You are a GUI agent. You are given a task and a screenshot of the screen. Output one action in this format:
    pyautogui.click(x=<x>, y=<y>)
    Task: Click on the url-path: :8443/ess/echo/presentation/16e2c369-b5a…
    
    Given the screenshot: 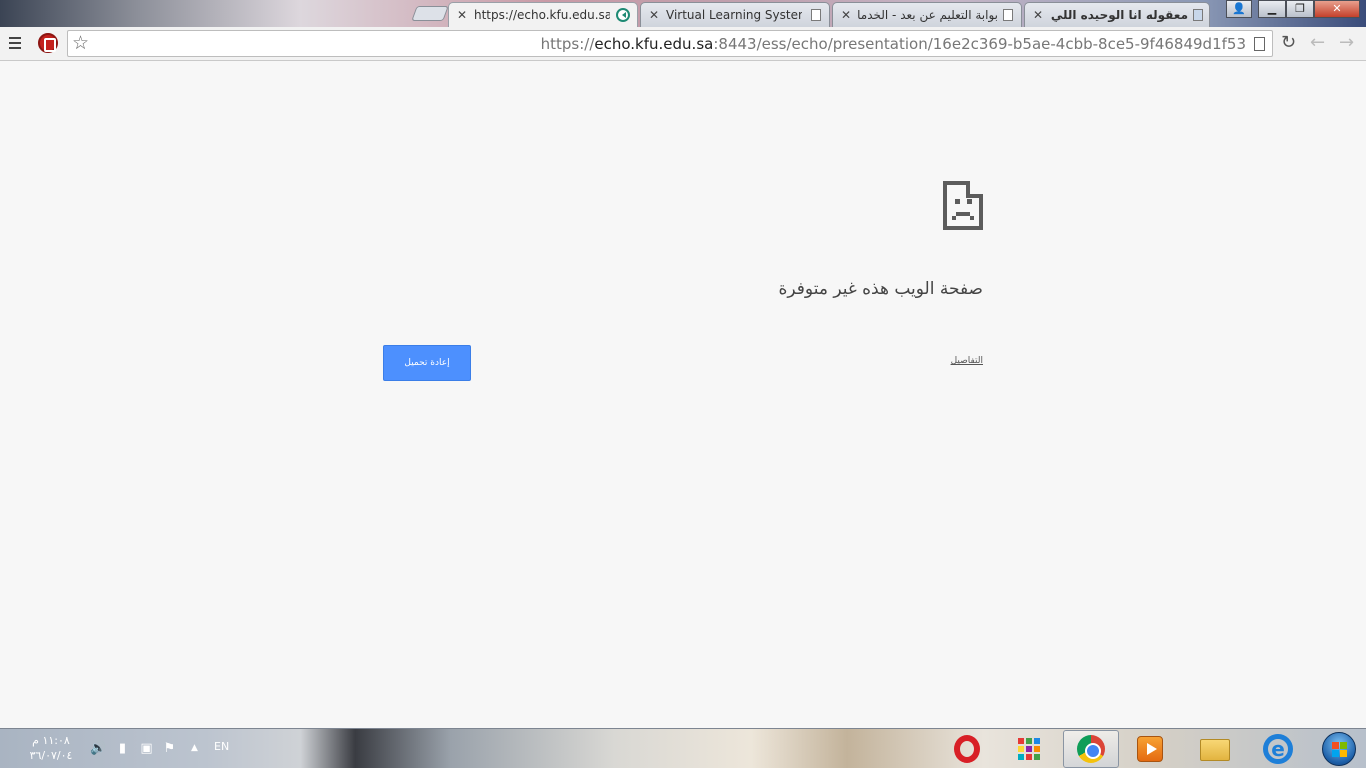 What is the action you would take?
    pyautogui.click(x=979, y=44)
    